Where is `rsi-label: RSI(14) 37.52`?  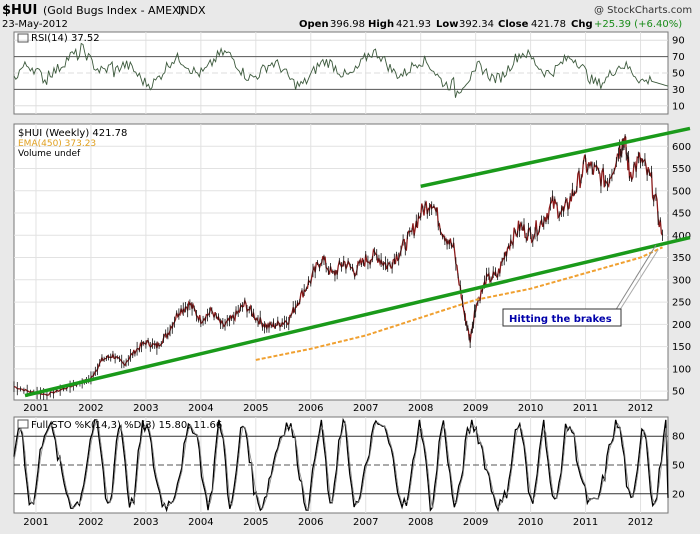
rsi-label: RSI(14) 37.52 is located at coordinates (65, 38).